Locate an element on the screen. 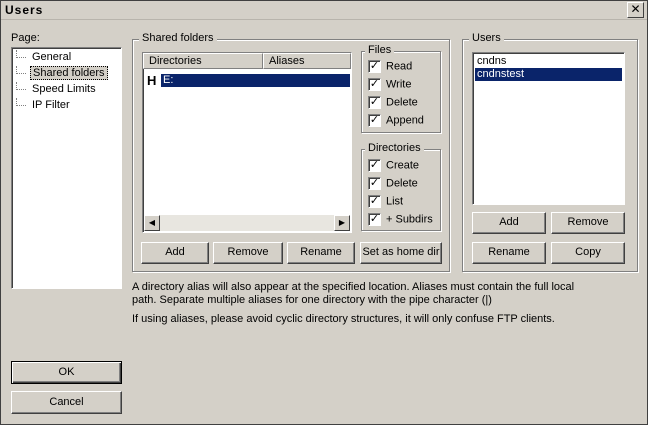 The image size is (648, 425). arrow-left-icon: ◀ is located at coordinates (152, 222).